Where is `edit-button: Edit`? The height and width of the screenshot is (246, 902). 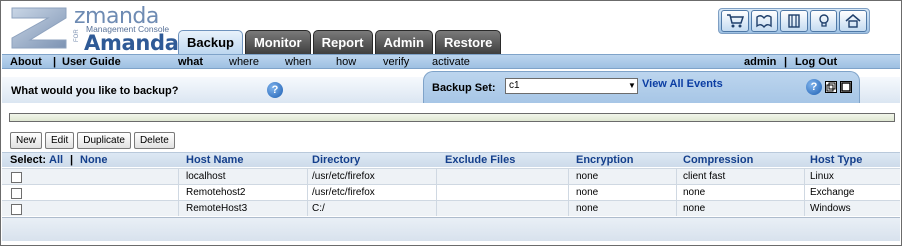
edit-button: Edit is located at coordinates (60, 140).